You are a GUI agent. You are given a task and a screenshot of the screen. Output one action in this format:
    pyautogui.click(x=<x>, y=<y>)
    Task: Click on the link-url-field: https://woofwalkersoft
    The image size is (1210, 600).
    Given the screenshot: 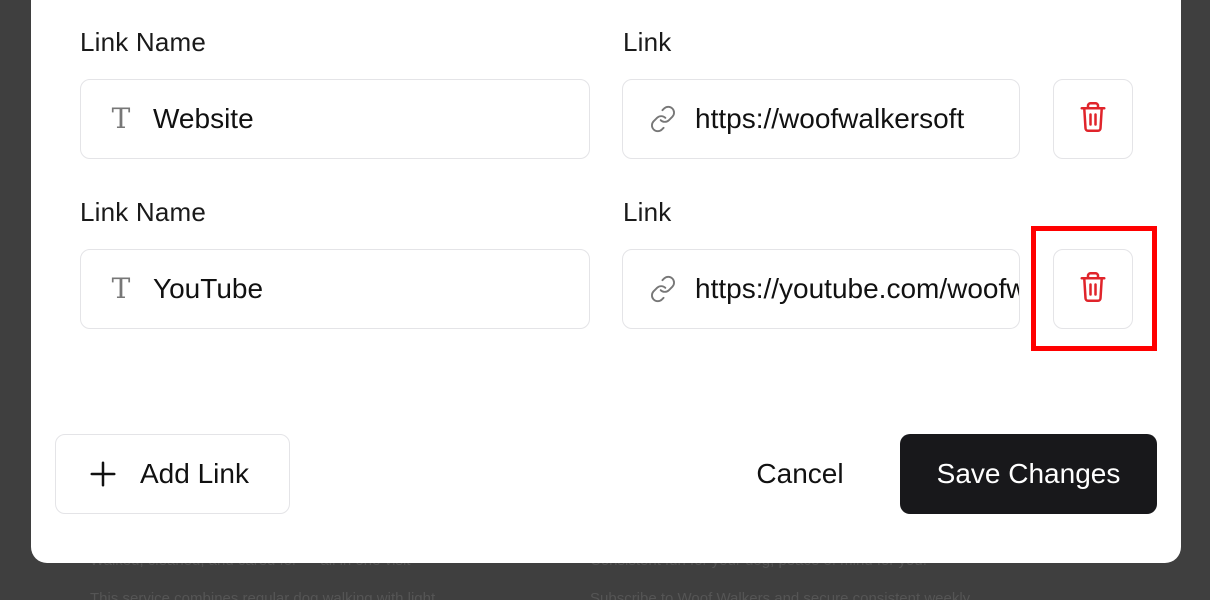 What is the action you would take?
    pyautogui.click(x=821, y=119)
    